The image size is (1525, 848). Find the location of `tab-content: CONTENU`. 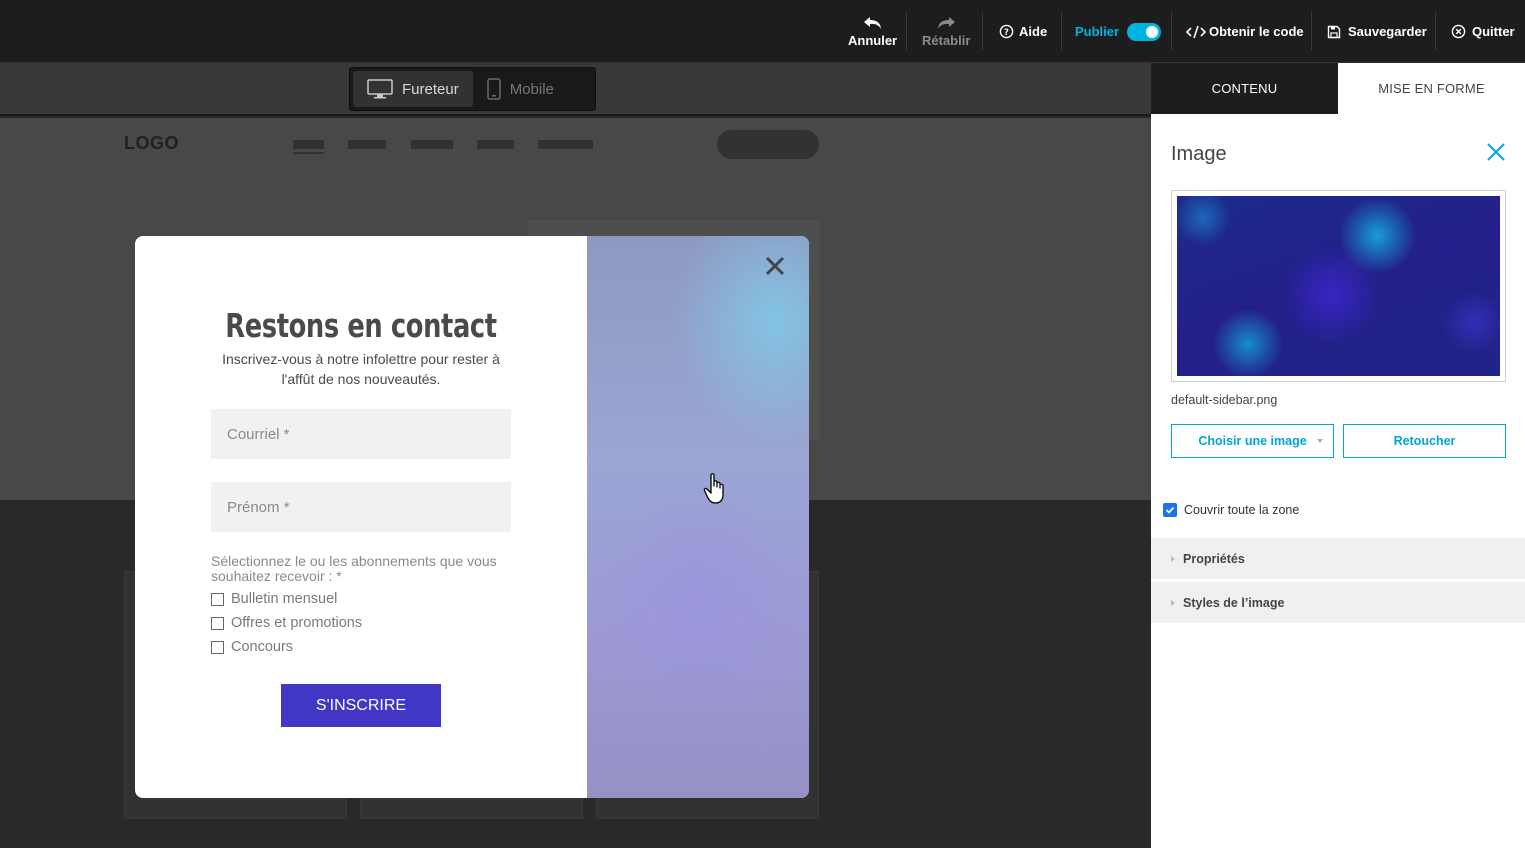

tab-content: CONTENU is located at coordinates (1244, 88).